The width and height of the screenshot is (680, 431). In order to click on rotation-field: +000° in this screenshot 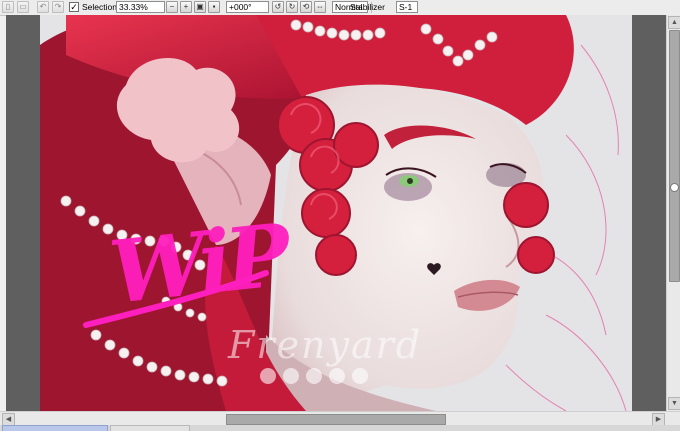, I will do `click(247, 7)`.